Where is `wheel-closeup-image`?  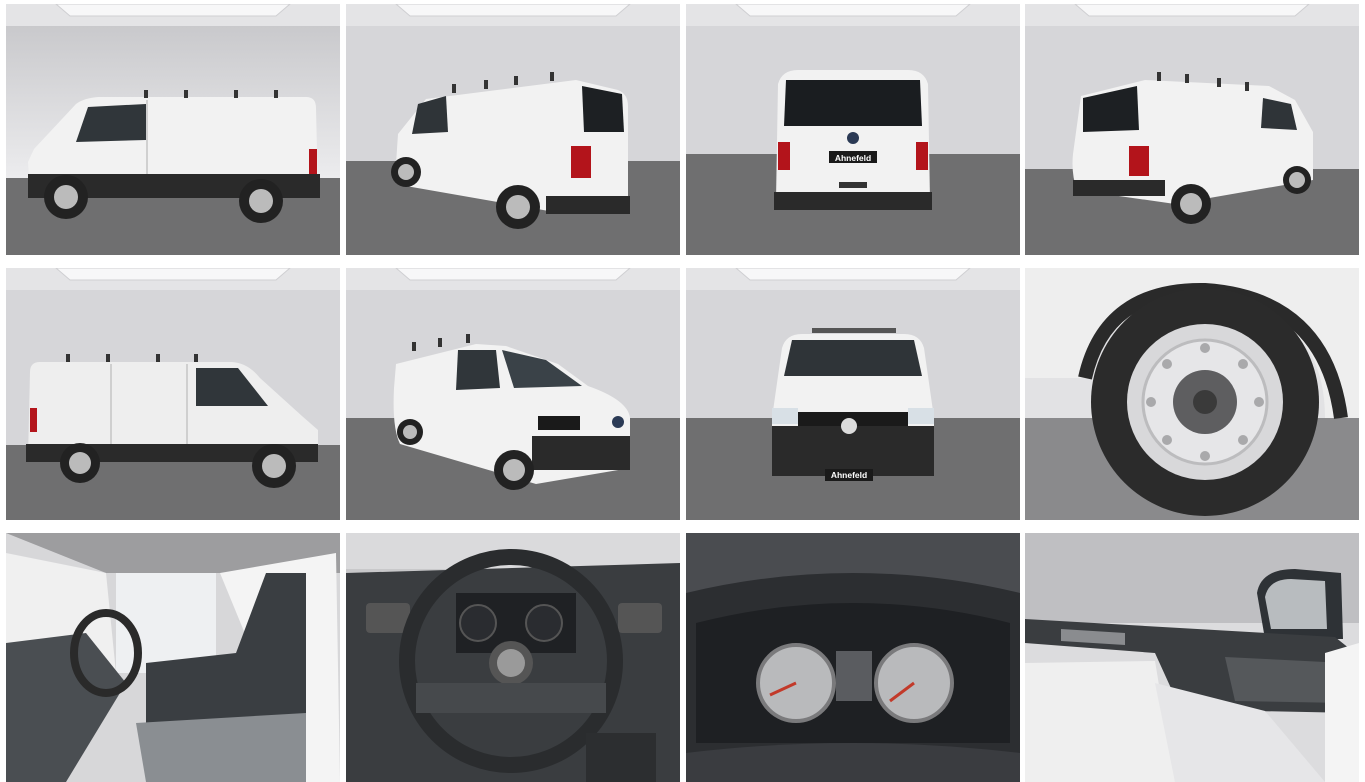 wheel-closeup-image is located at coordinates (1192, 394).